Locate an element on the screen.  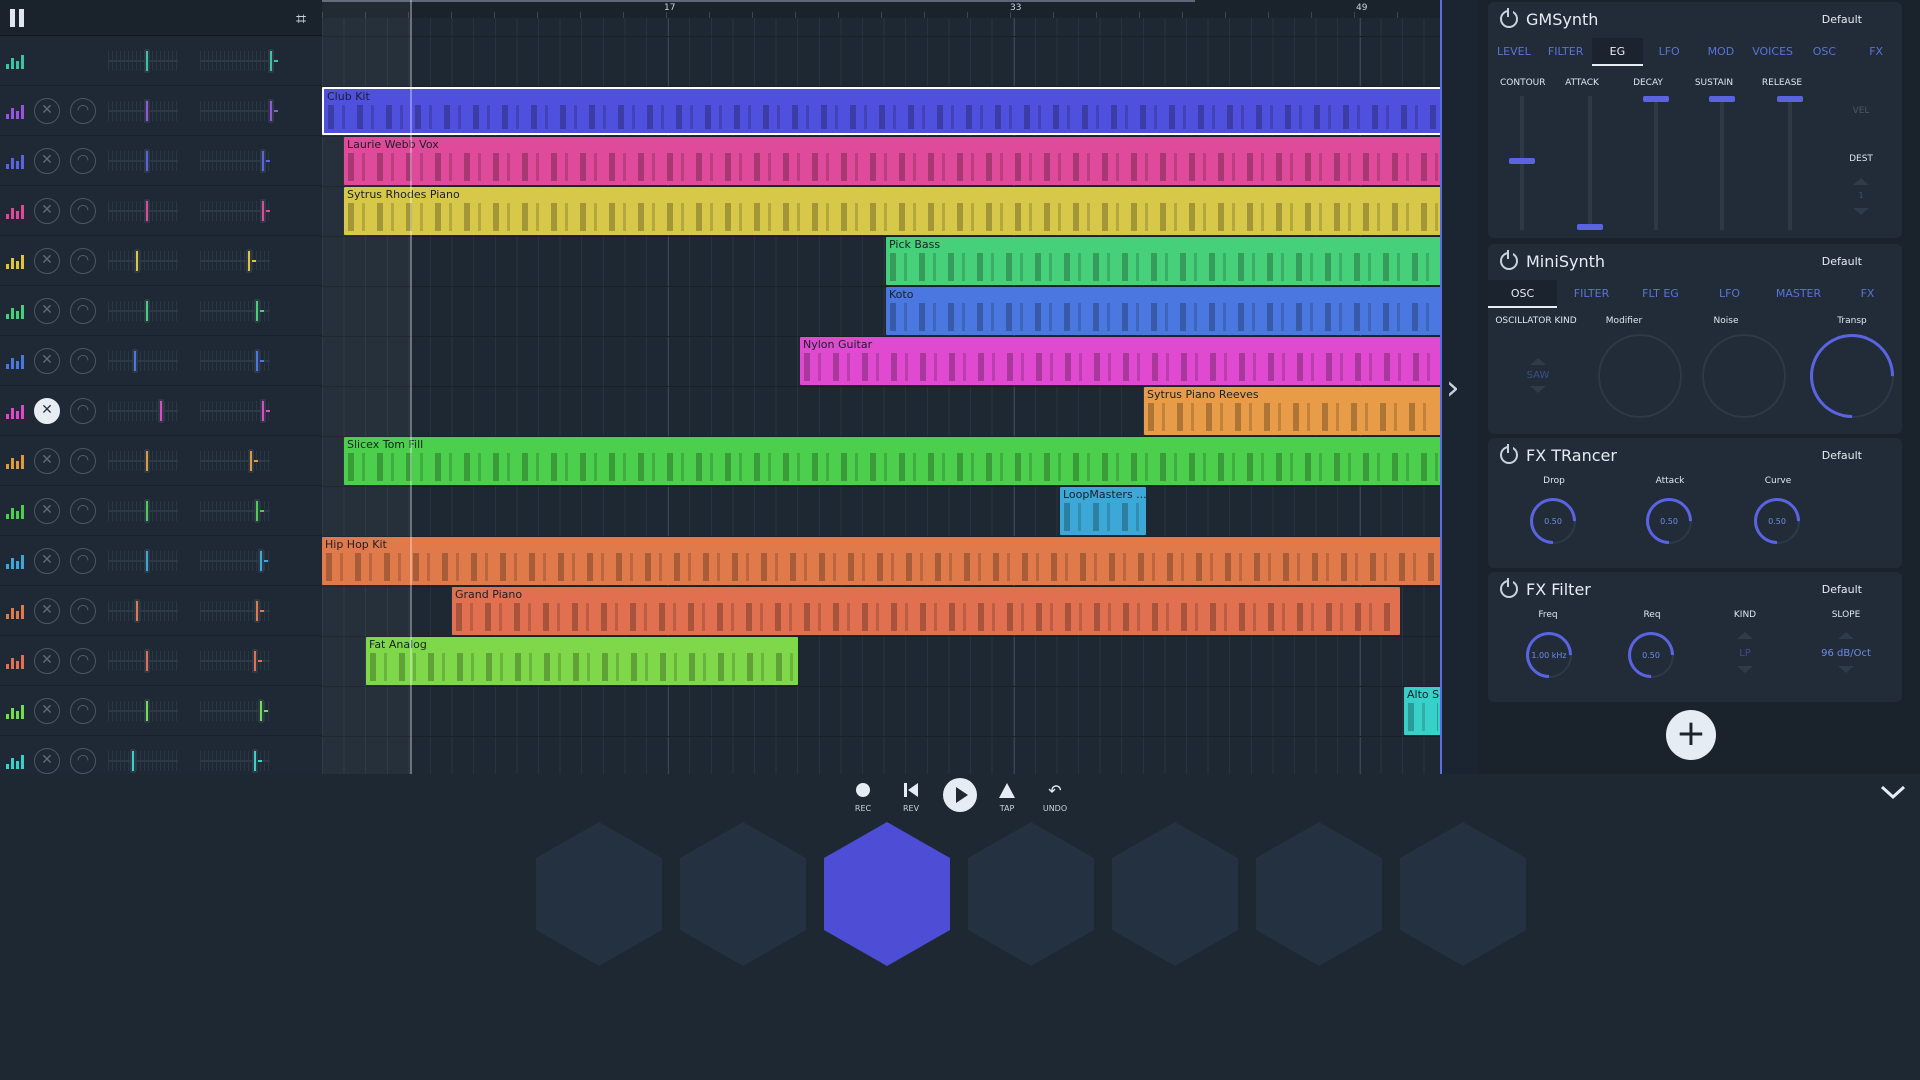
tab-fx: FX is located at coordinates (1867, 294).